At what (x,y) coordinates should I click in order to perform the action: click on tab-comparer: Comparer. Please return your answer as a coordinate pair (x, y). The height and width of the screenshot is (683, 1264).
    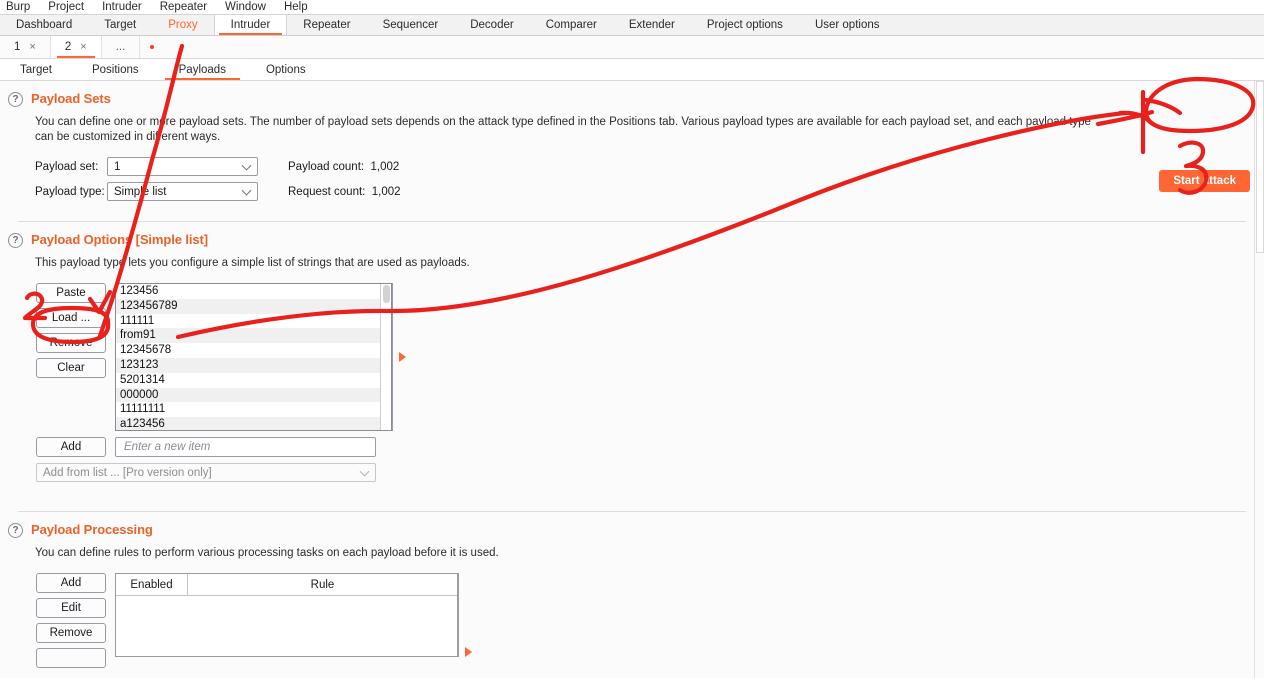
    Looking at the image, I should click on (571, 25).